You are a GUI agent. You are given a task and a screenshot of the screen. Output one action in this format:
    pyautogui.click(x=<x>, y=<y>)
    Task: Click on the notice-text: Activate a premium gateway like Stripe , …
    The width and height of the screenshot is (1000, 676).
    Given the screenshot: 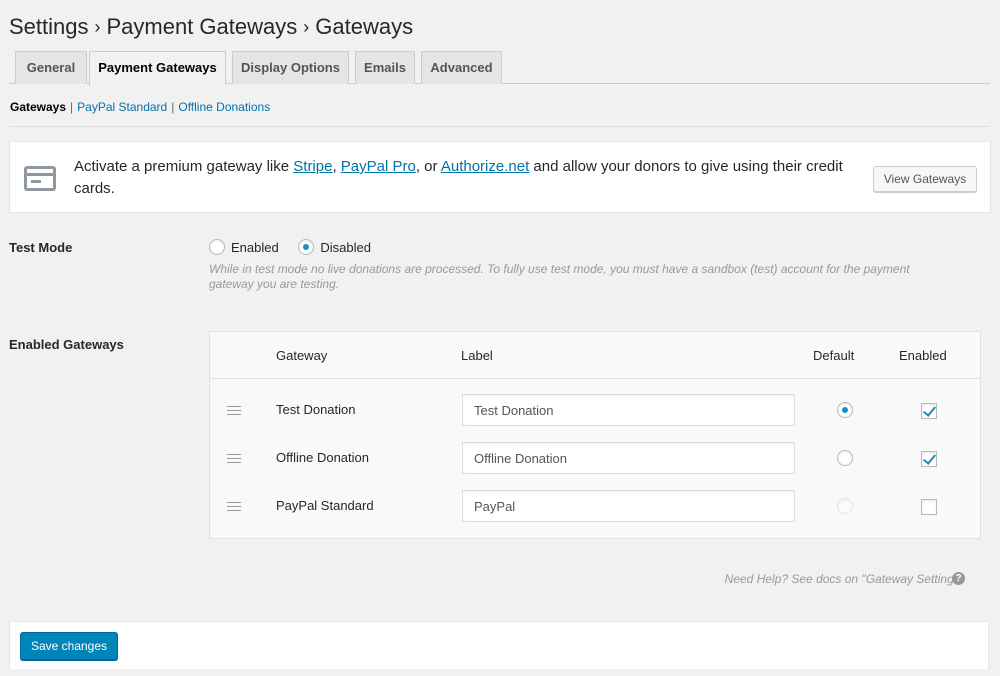 What is the action you would take?
    pyautogui.click(x=469, y=178)
    